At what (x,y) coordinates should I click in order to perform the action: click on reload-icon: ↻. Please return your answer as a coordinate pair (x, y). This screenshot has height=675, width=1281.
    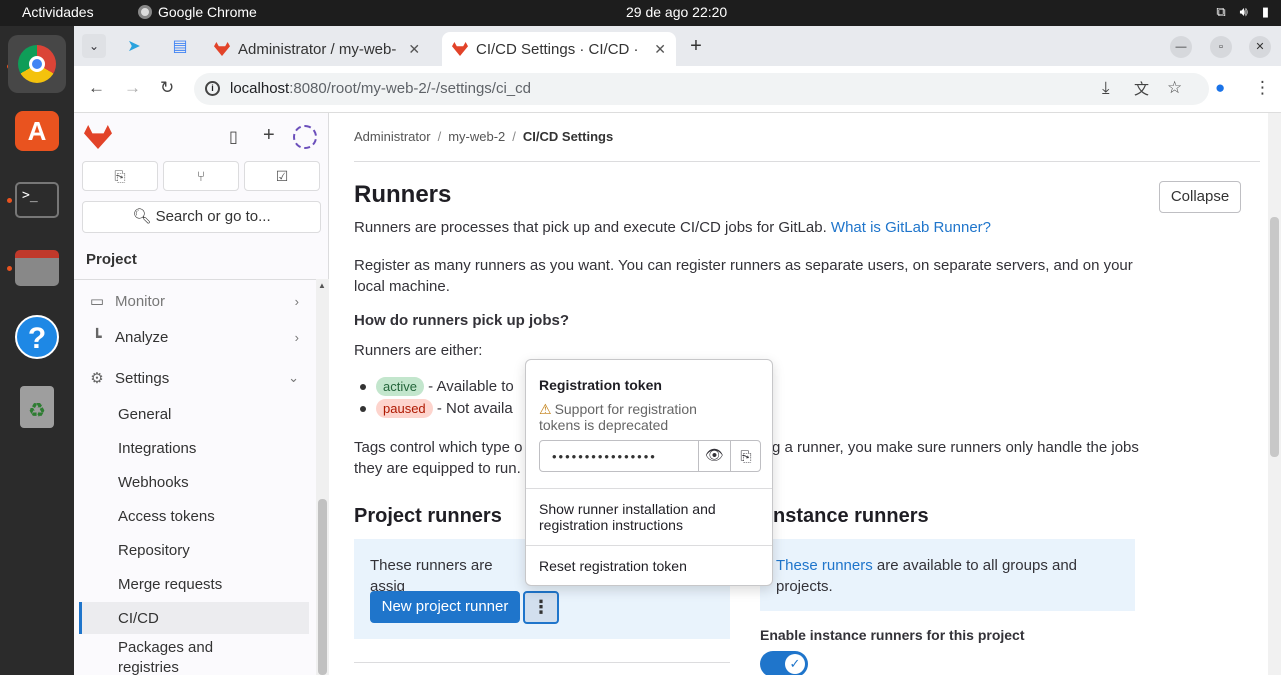
    Looking at the image, I should click on (167, 88).